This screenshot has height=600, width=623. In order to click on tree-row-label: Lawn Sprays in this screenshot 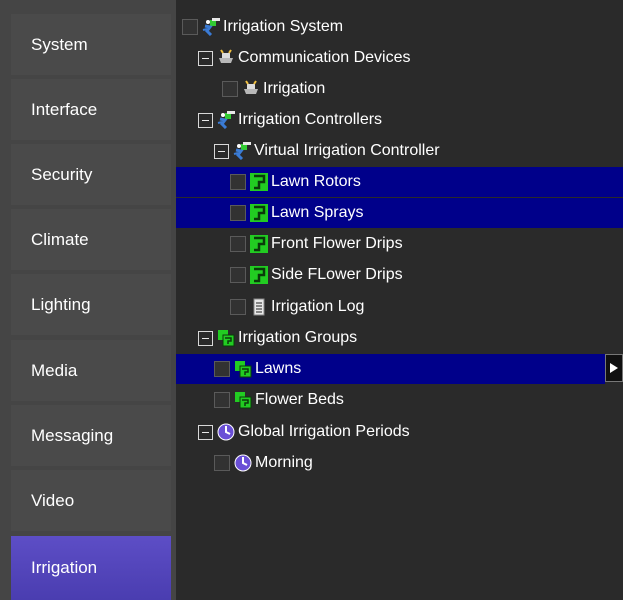, I will do `click(317, 212)`.